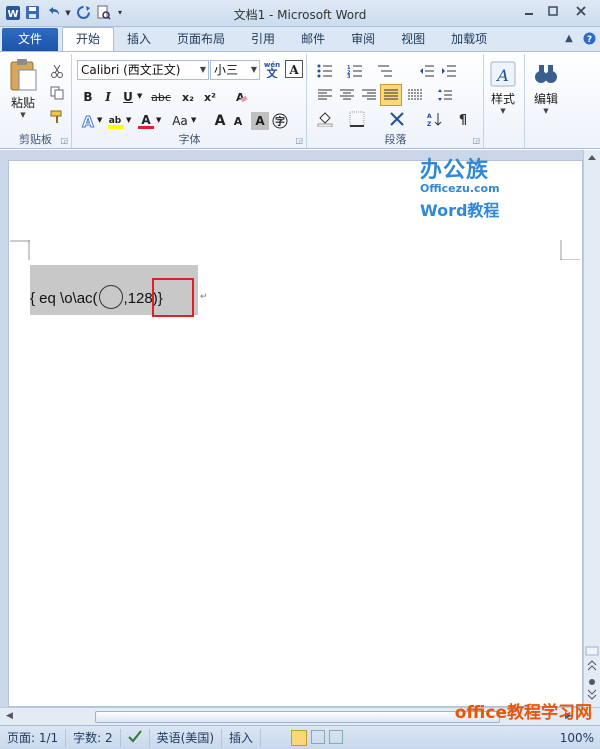 The height and width of the screenshot is (749, 600). Describe the element at coordinates (318, 736) in the screenshot. I see `full-screen-view-icon` at that location.